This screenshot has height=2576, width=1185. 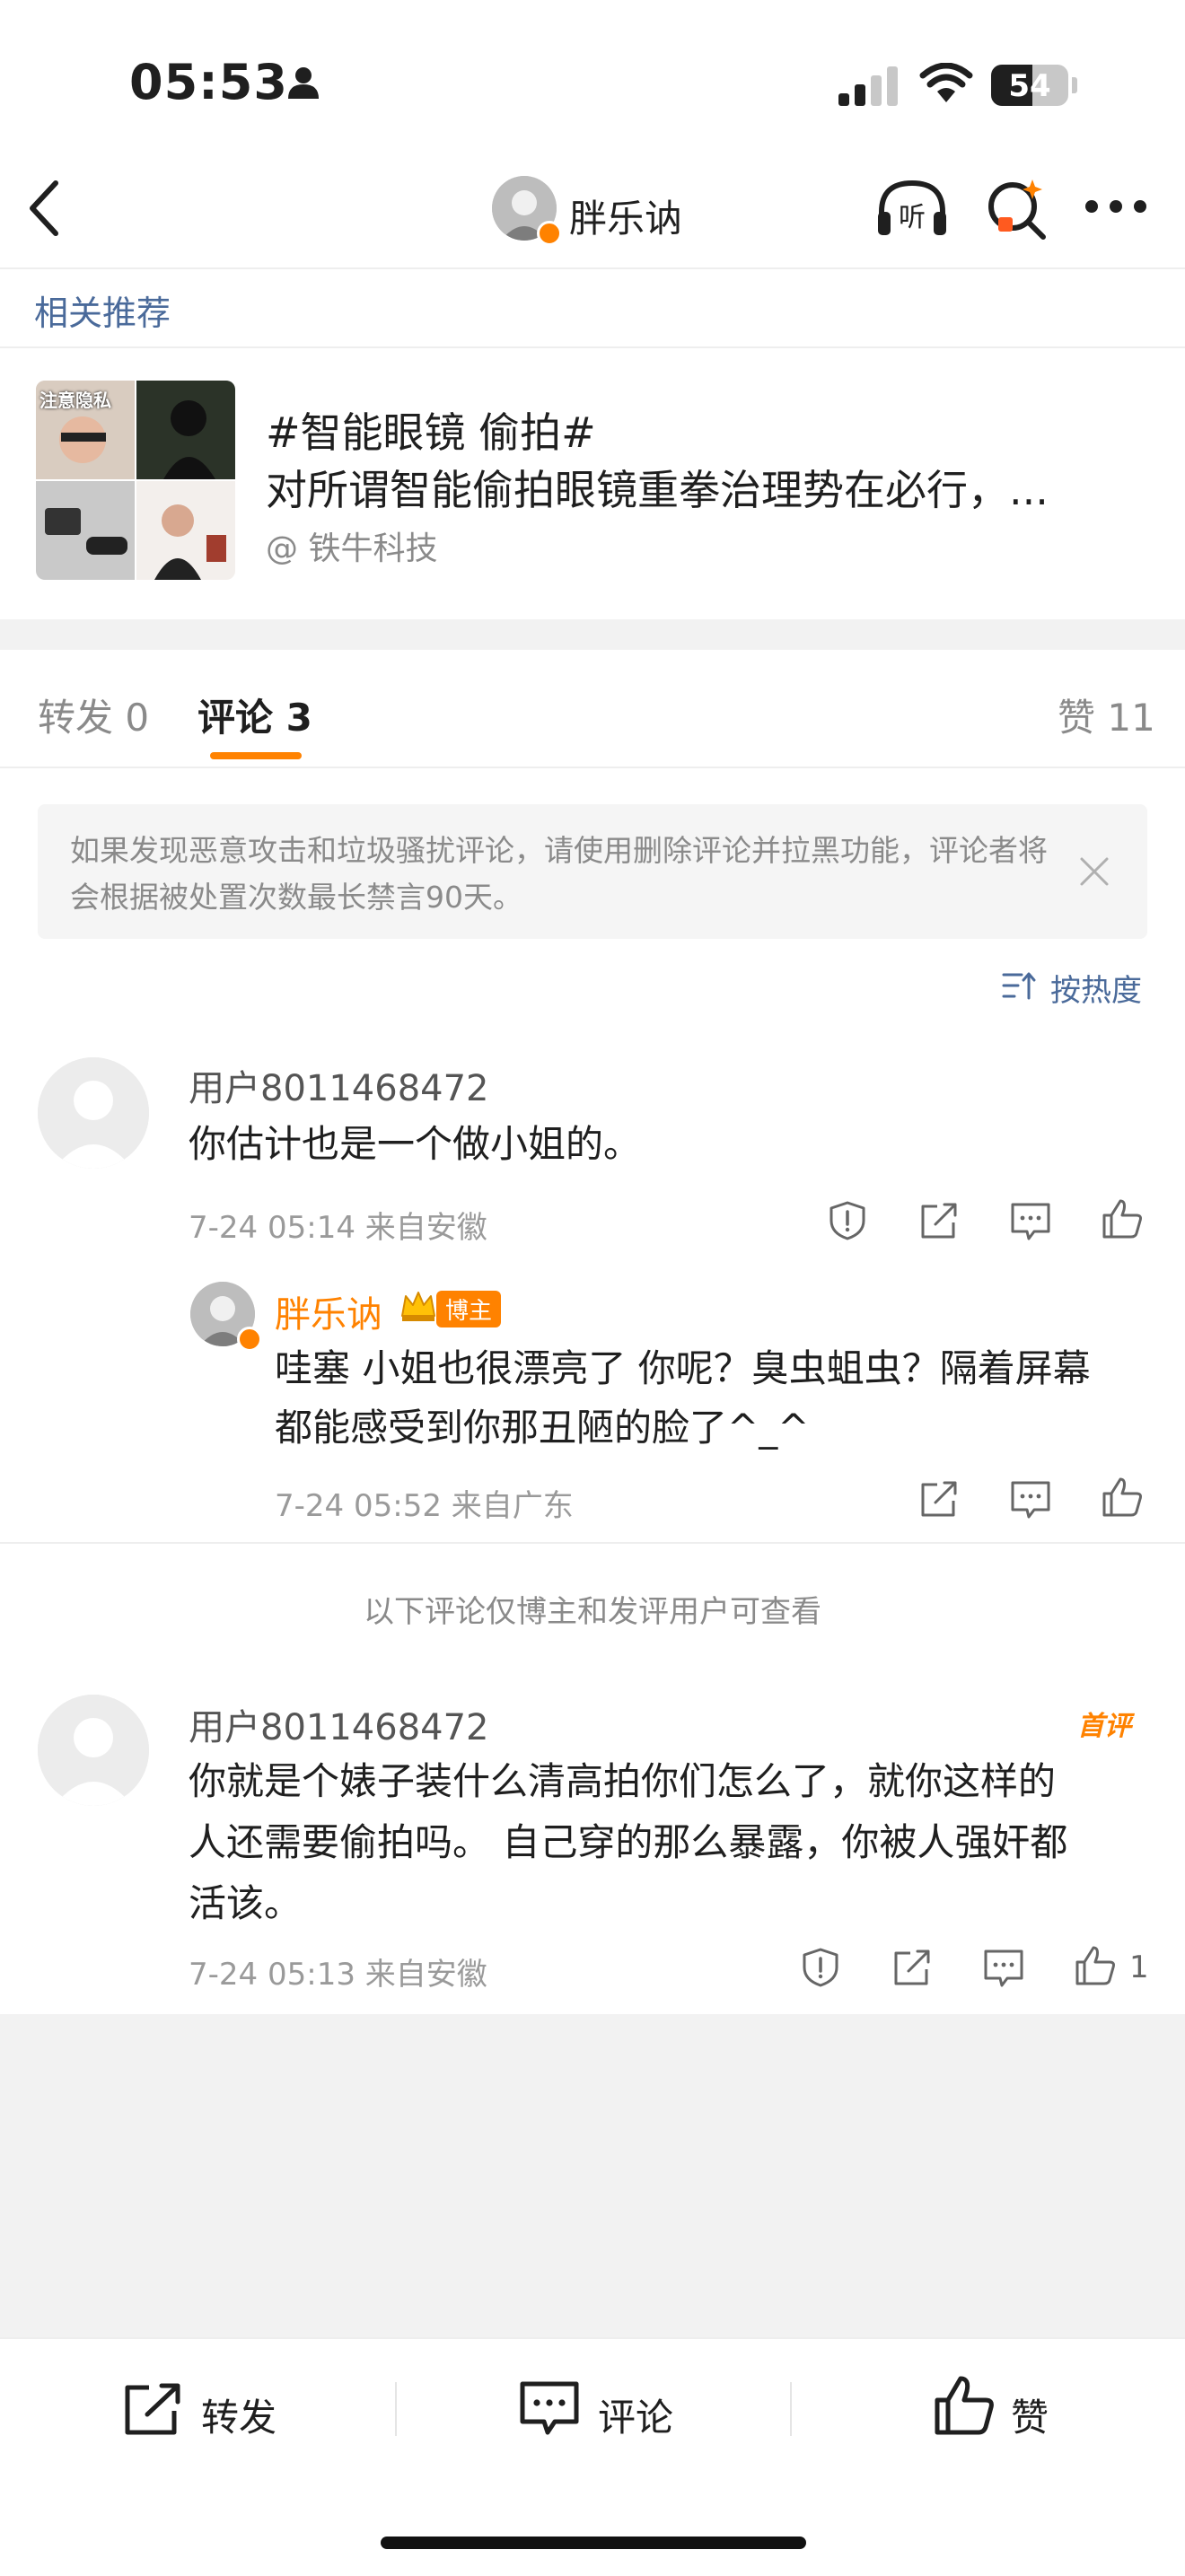 I want to click on tab-likes: 赞 11, so click(x=1106, y=715).